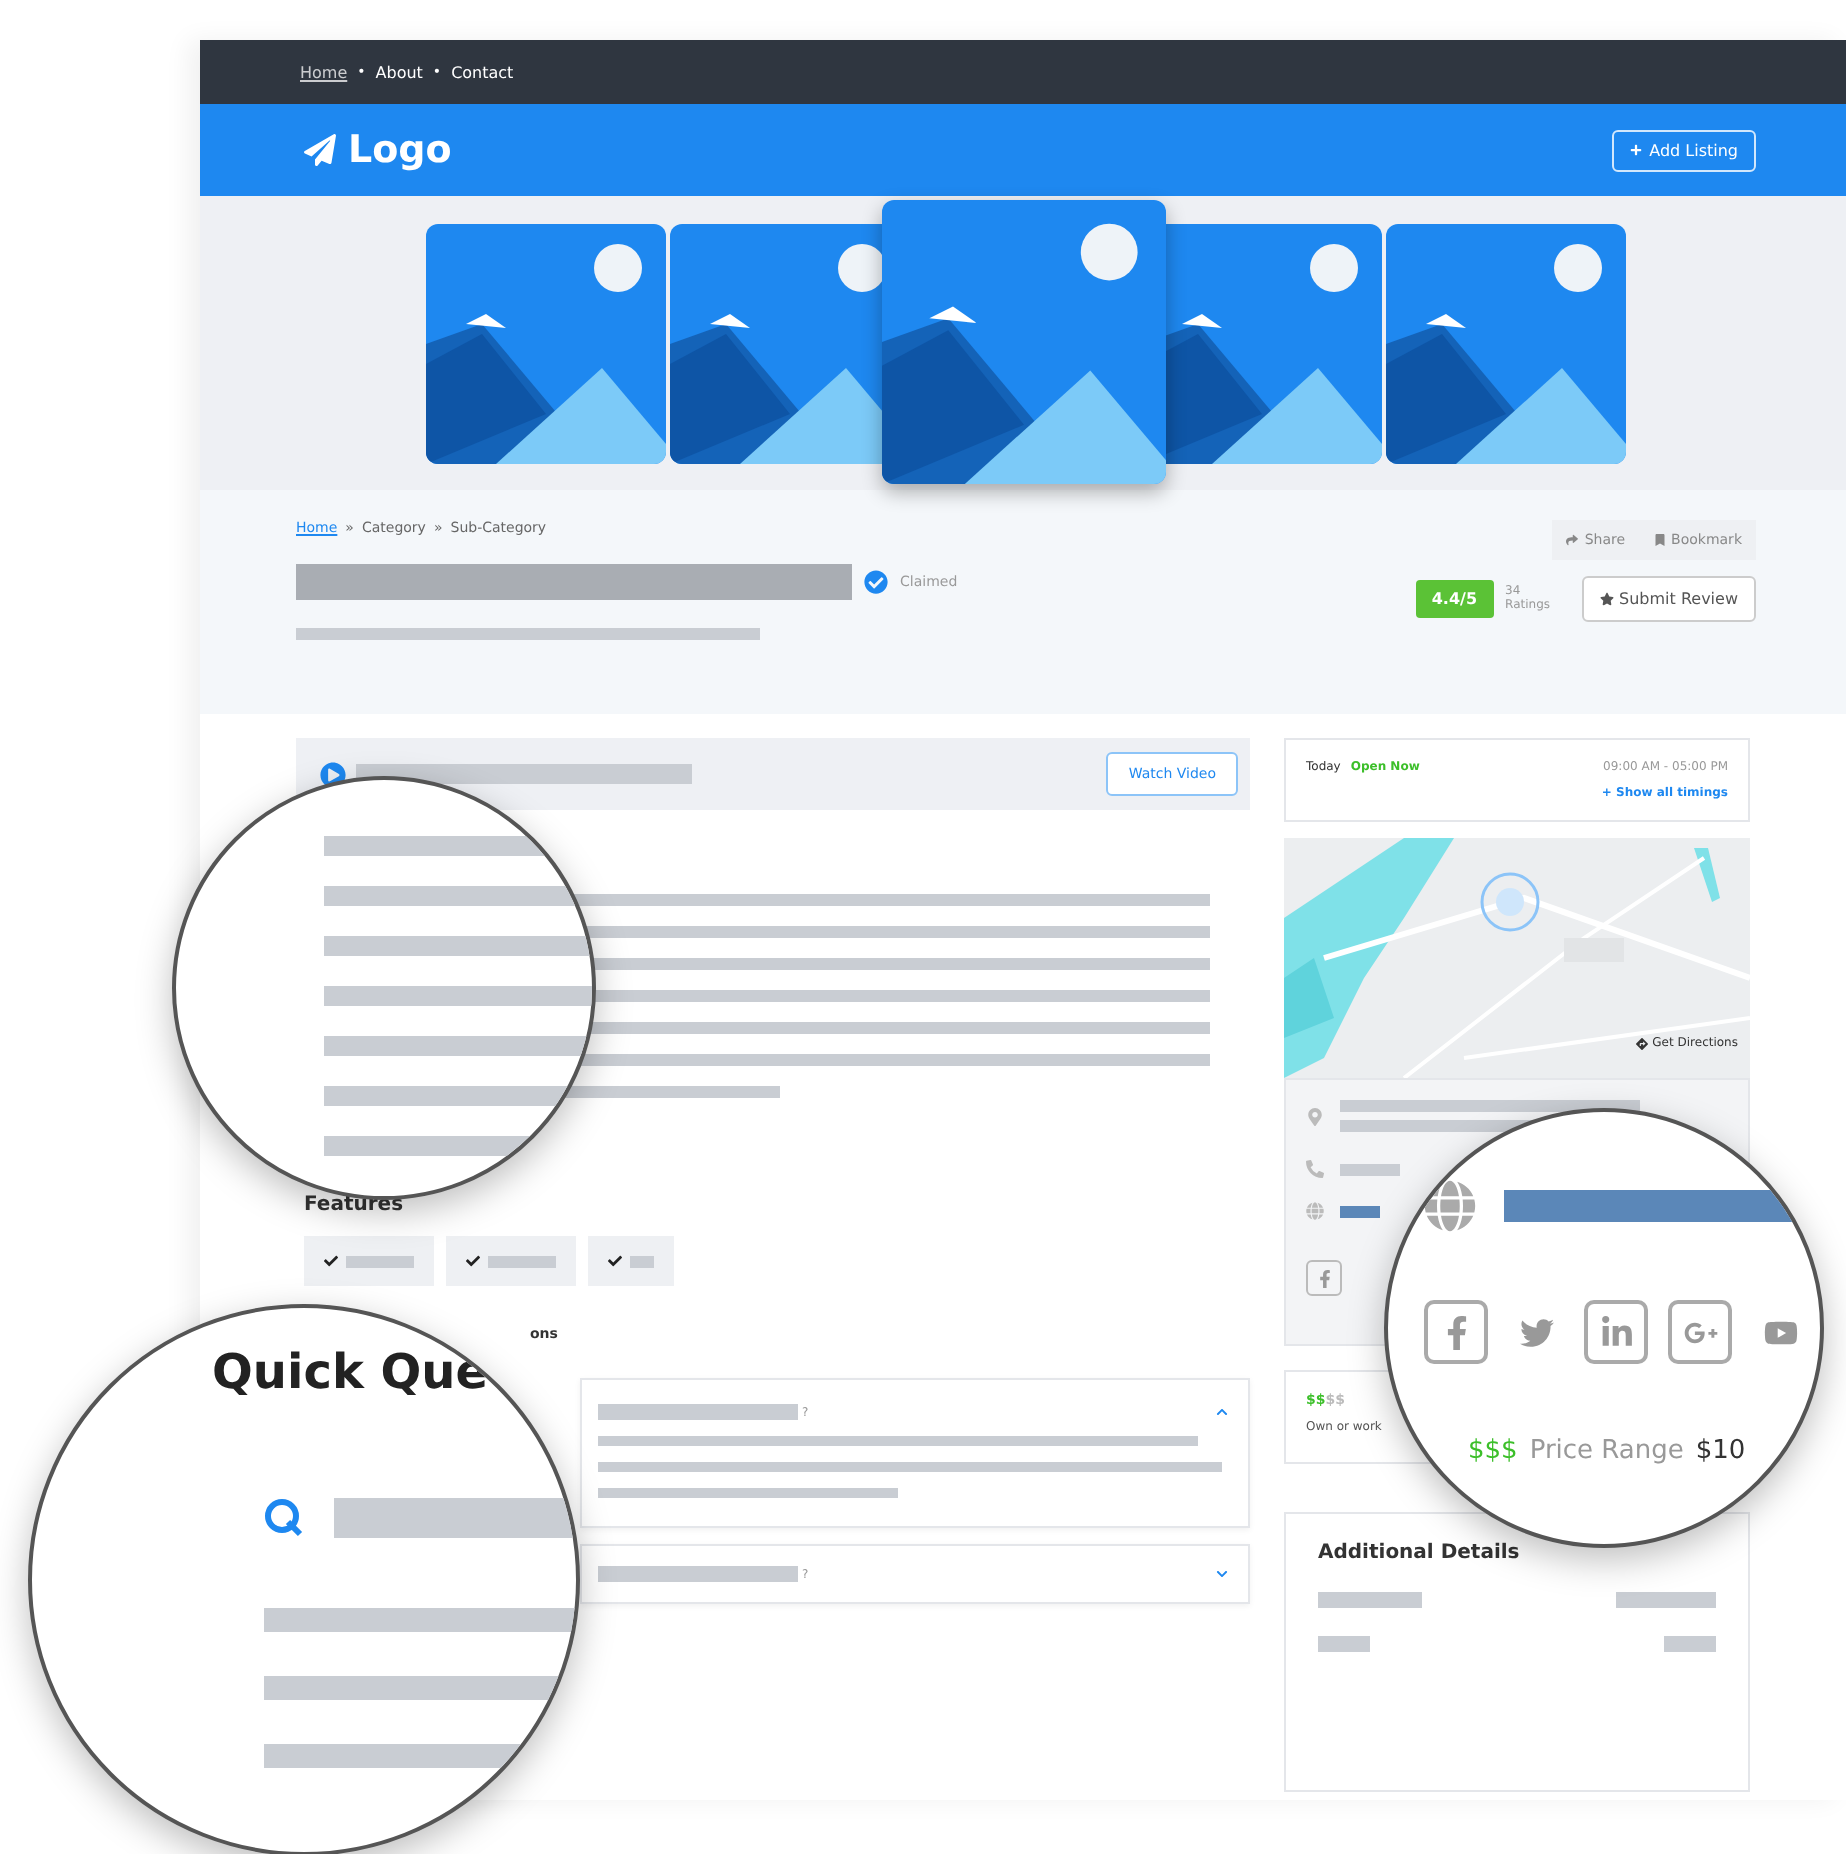 The image size is (1846, 1854). What do you see at coordinates (1668, 599) in the screenshot?
I see `submit-review-button: Submit Review` at bounding box center [1668, 599].